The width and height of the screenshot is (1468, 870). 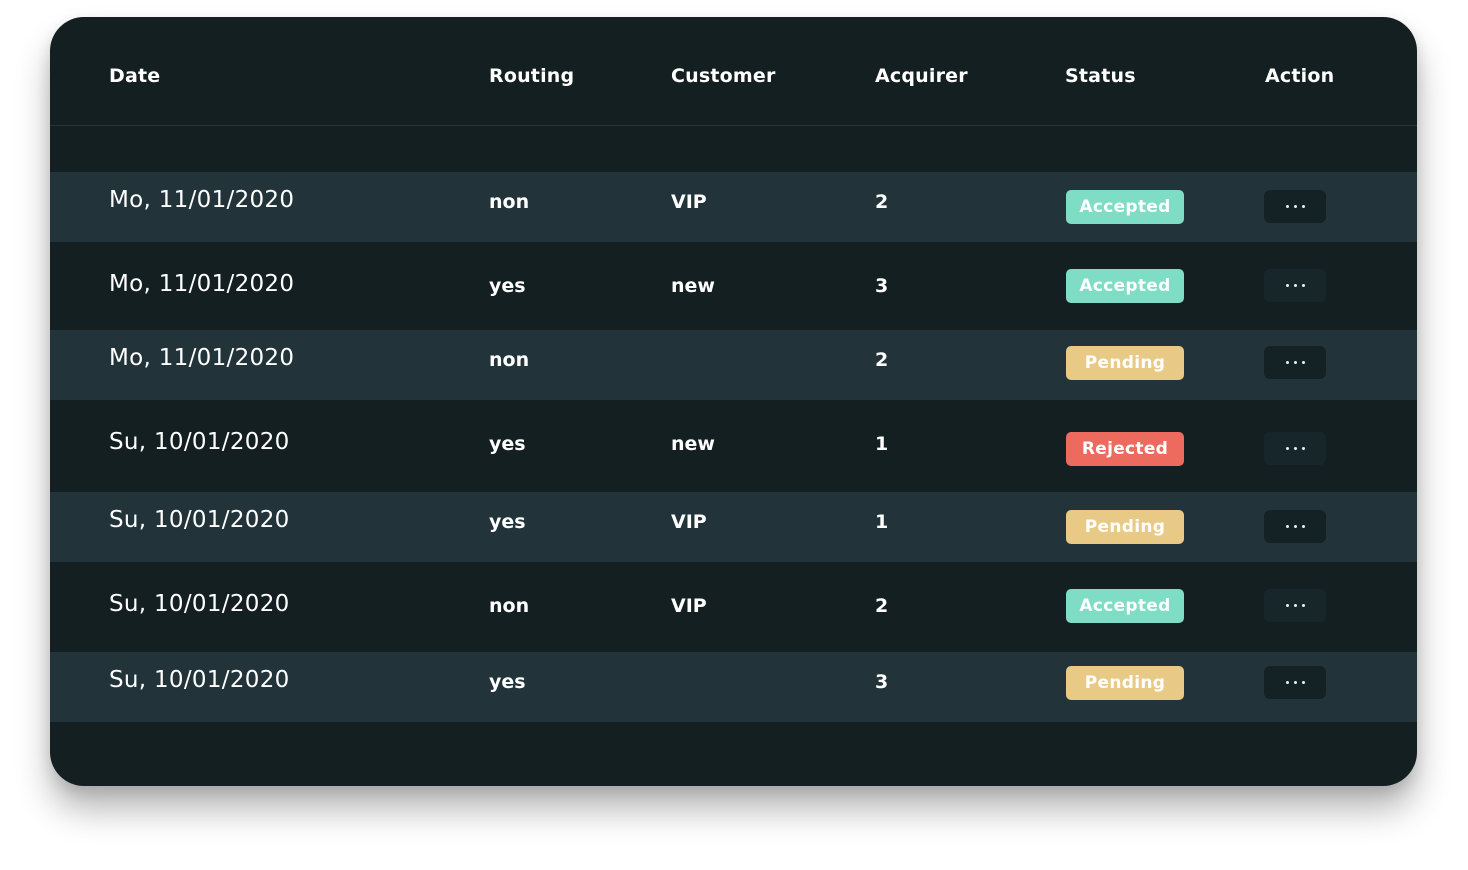 I want to click on column-header-acquirer: Acquirer, so click(x=921, y=76).